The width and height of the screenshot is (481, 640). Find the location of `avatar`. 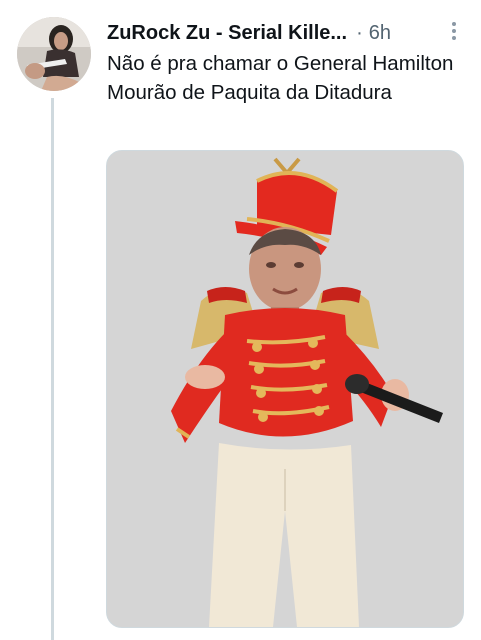

avatar is located at coordinates (54, 54).